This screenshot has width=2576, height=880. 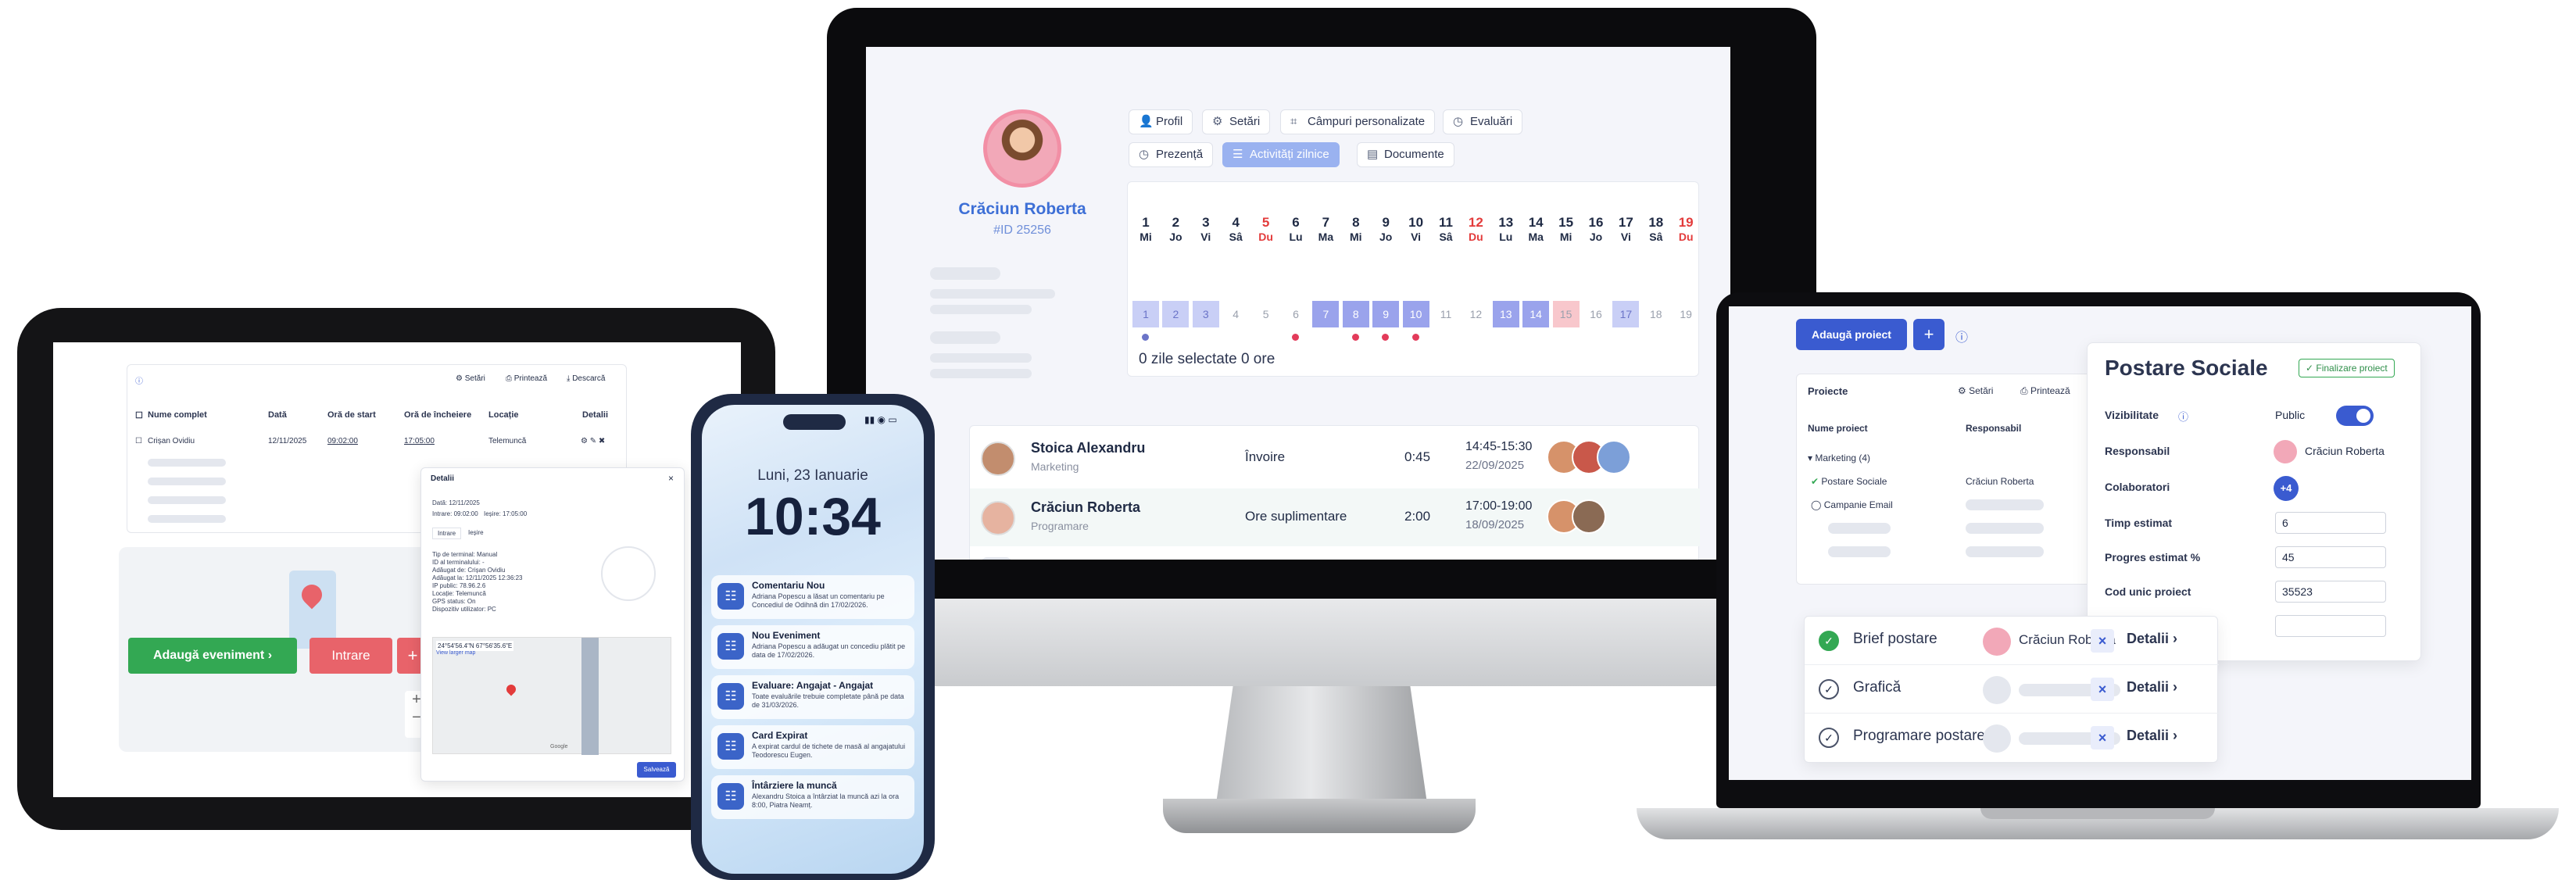 What do you see at coordinates (2012, 738) in the screenshot?
I see `task-row: ✓ Programare postare × Detalii ›` at bounding box center [2012, 738].